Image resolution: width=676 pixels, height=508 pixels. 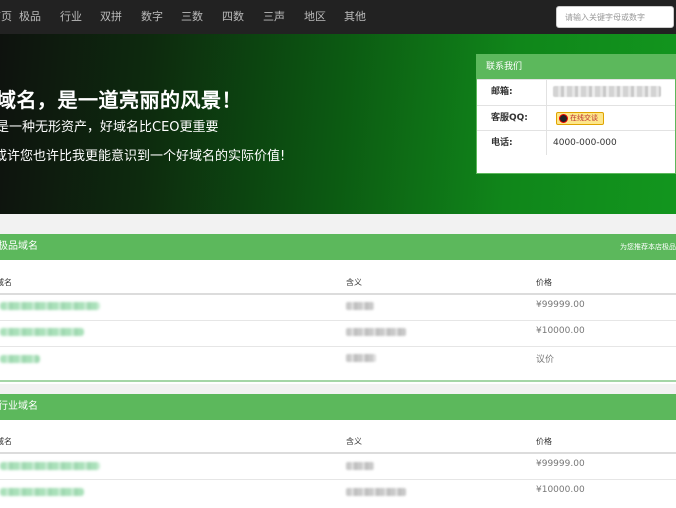 I want to click on contact-row-qq: 客服QQ: 在线交谈, so click(x=576, y=117).